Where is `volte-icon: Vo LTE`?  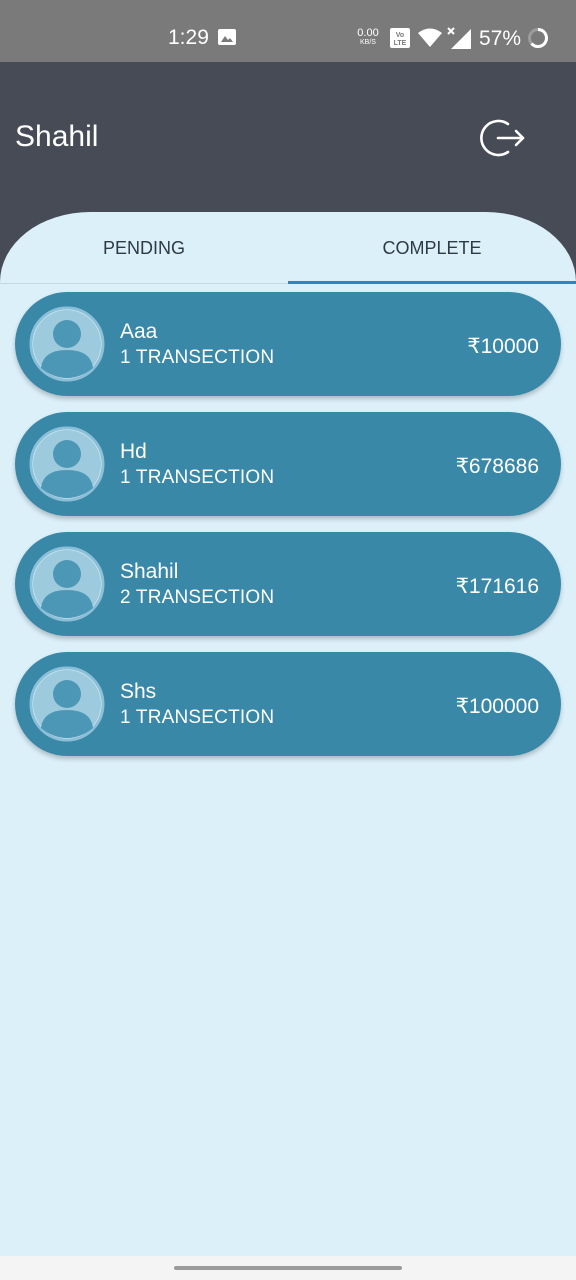 volte-icon: Vo LTE is located at coordinates (400, 38).